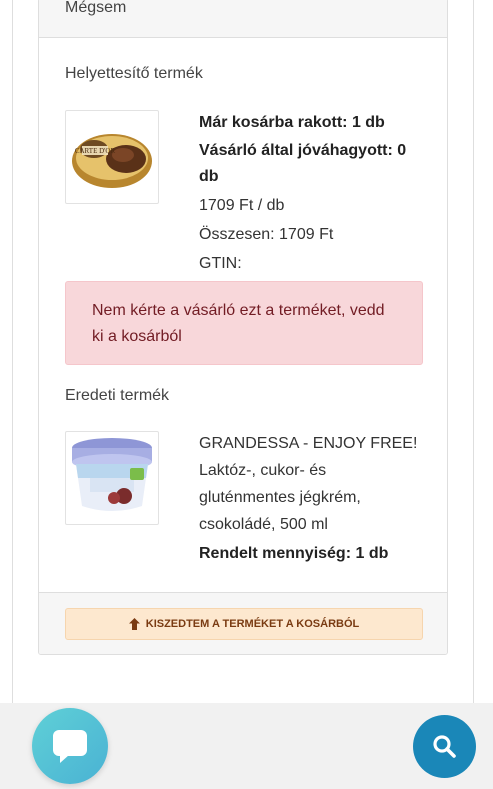  What do you see at coordinates (242, 205) in the screenshot?
I see `unit-price: 1709 Ft / db` at bounding box center [242, 205].